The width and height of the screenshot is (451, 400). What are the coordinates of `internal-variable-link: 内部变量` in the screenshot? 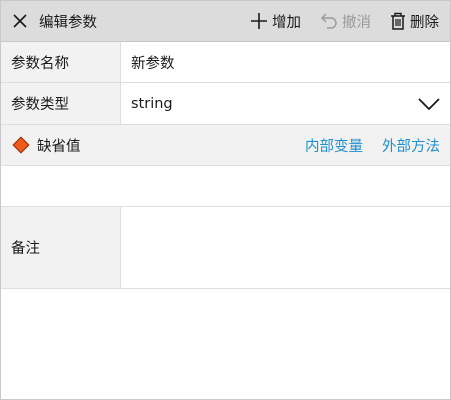 It's located at (334, 145).